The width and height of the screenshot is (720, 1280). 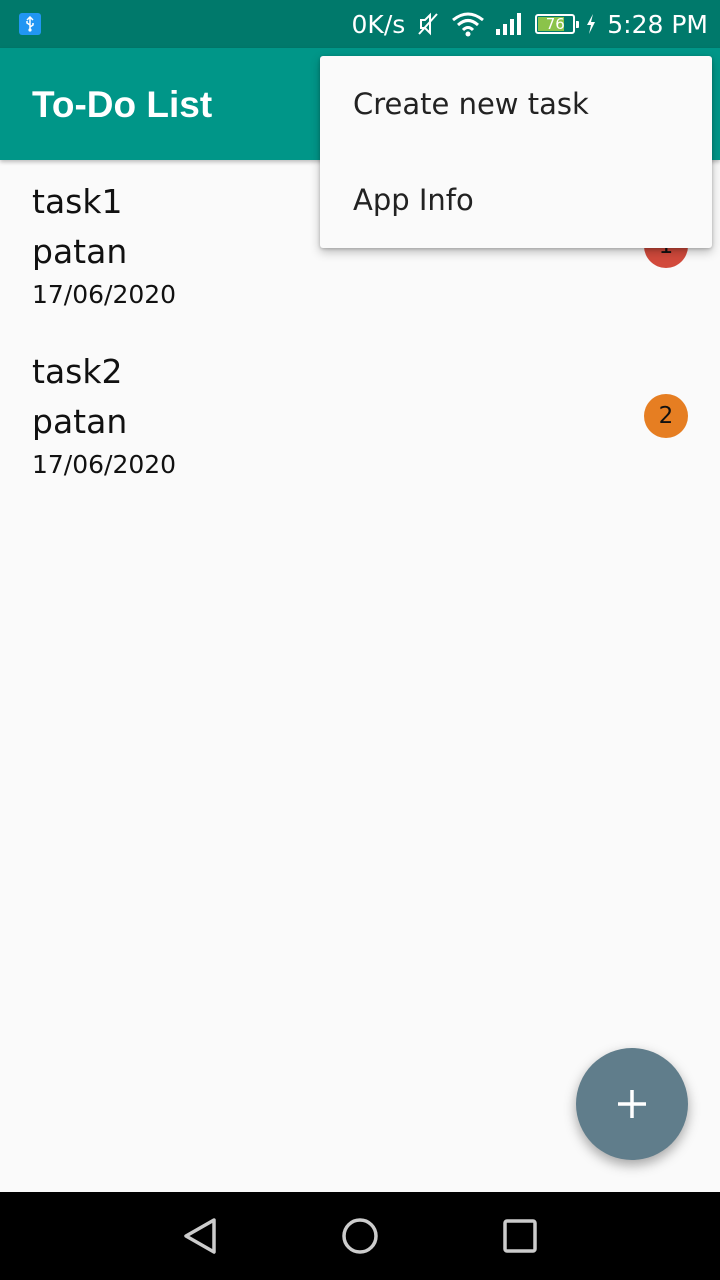 I want to click on battery-icon: 76, so click(x=557, y=24).